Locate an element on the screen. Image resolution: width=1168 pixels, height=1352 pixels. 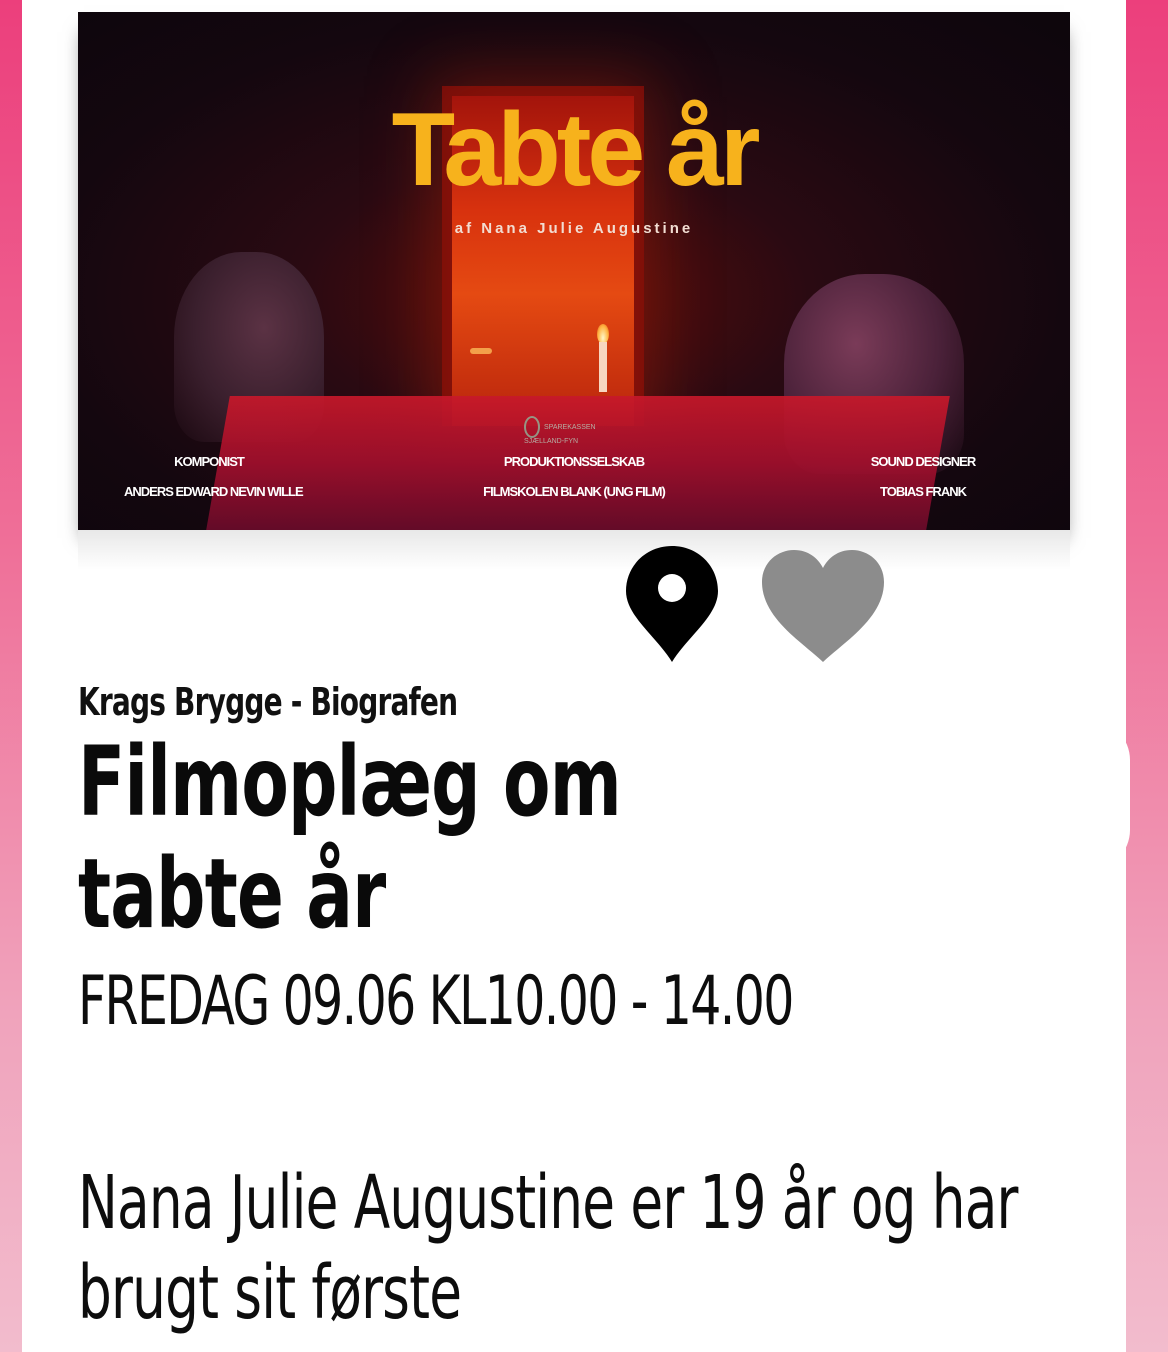
credit-name: FILMSKOLEN BLANK (UNG FILM) is located at coordinates (574, 491).